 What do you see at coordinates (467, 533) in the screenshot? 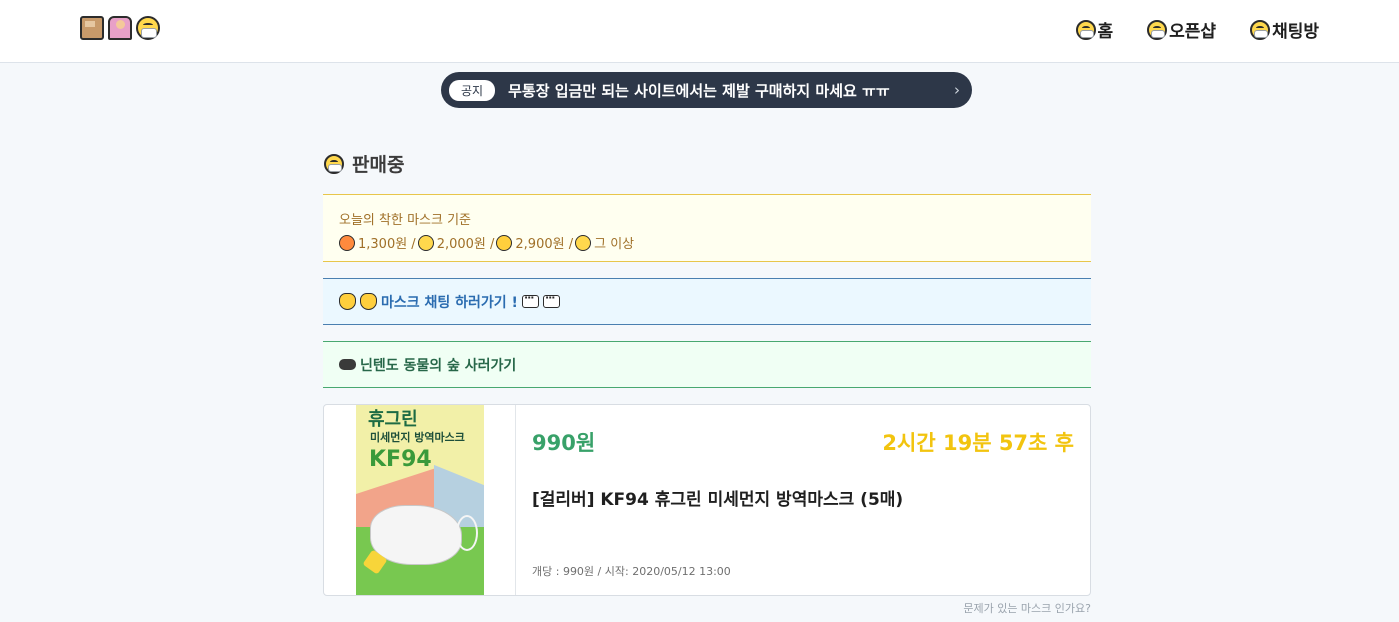
I see `mask-ear-loop` at bounding box center [467, 533].